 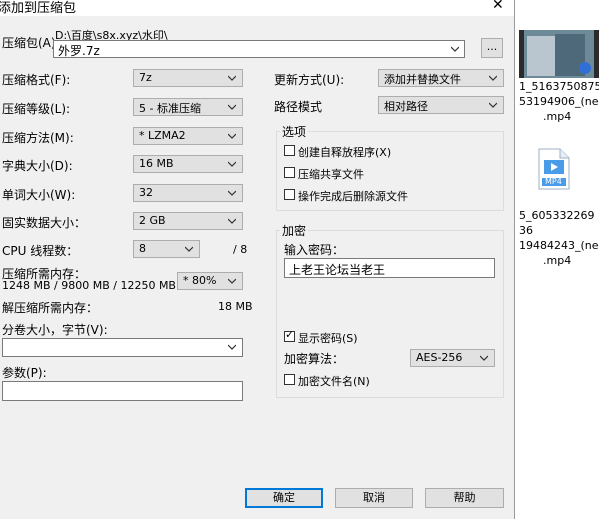 I want to click on params-label: 参数(P):, so click(x=24, y=373).